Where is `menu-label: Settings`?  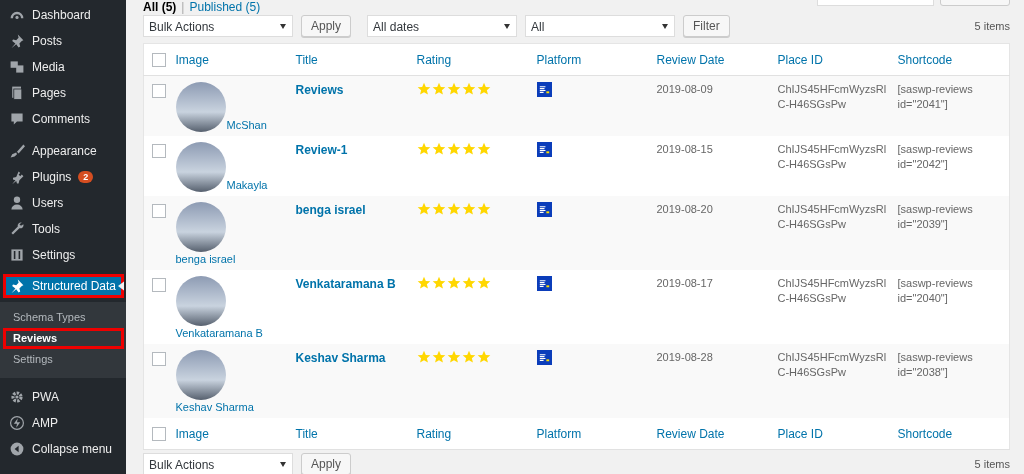 menu-label: Settings is located at coordinates (54, 255).